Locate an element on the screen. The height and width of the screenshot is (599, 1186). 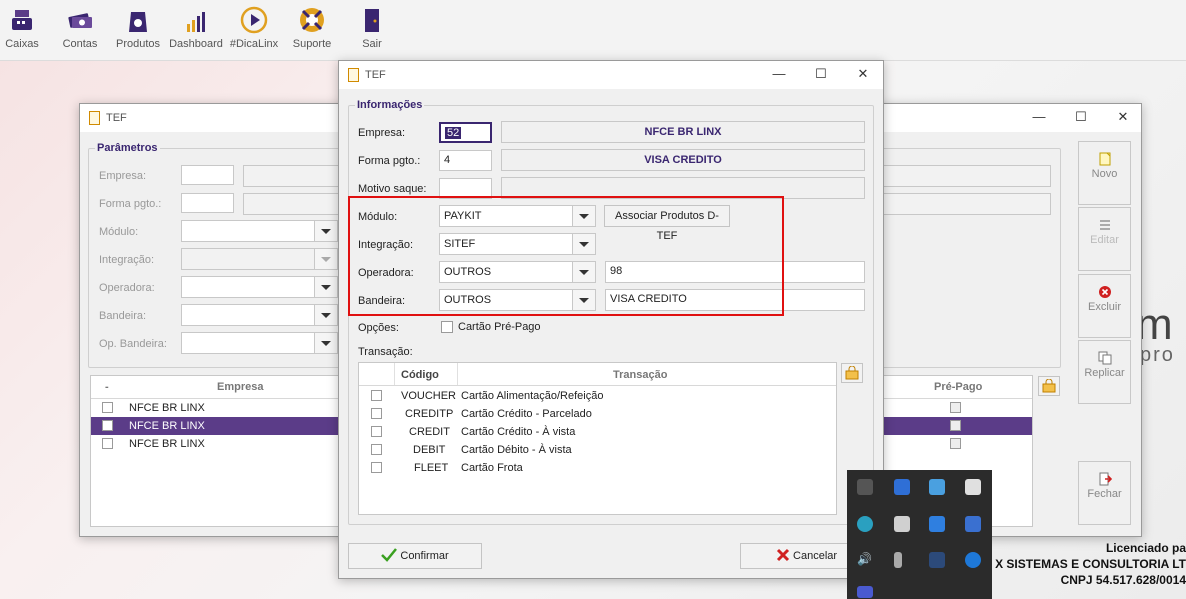
toolbar-dicalinx-label: #DicaLinx is located at coordinates (254, 44).